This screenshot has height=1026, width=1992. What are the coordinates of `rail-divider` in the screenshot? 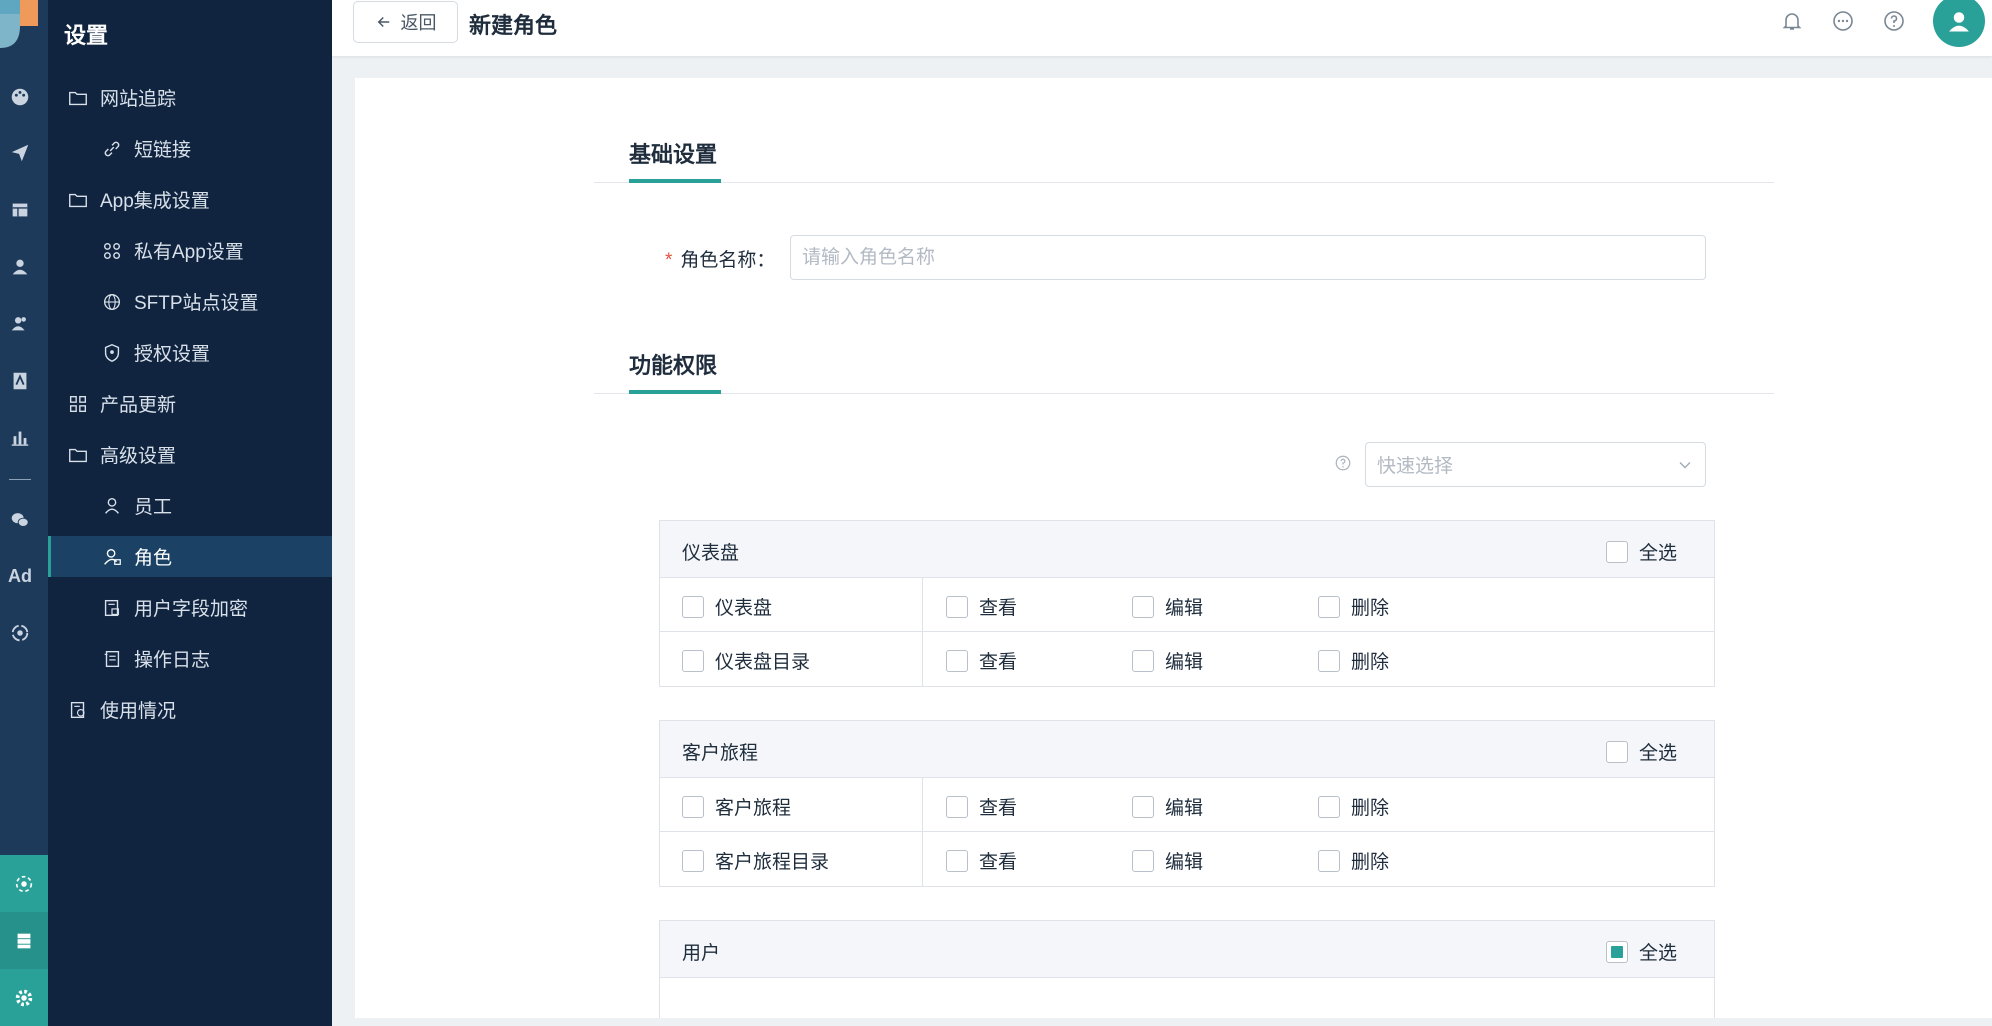 It's located at (20, 479).